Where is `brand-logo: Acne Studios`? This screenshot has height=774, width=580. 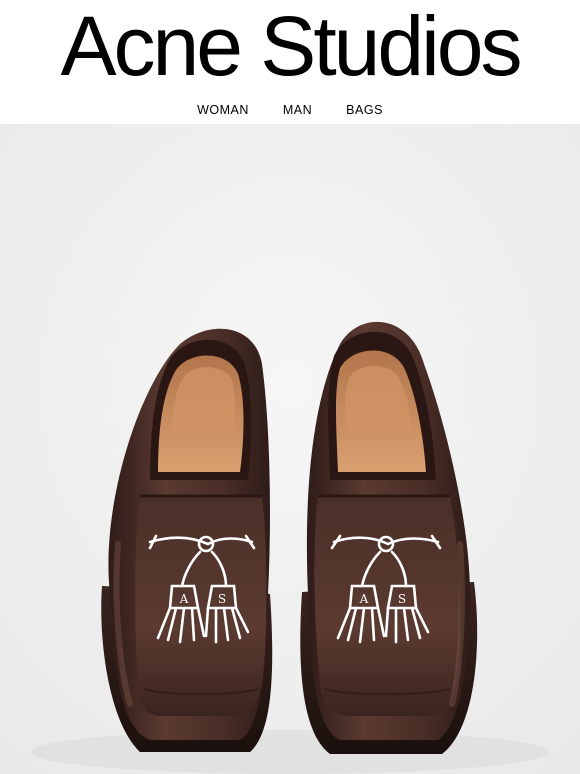 brand-logo: Acne Studios is located at coordinates (290, 46).